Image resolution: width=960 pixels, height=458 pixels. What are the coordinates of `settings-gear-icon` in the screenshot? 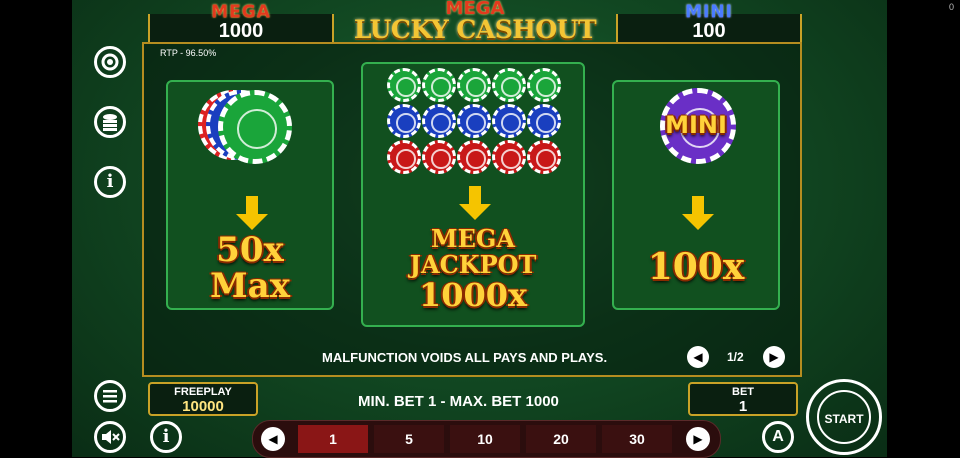 It's located at (110, 62).